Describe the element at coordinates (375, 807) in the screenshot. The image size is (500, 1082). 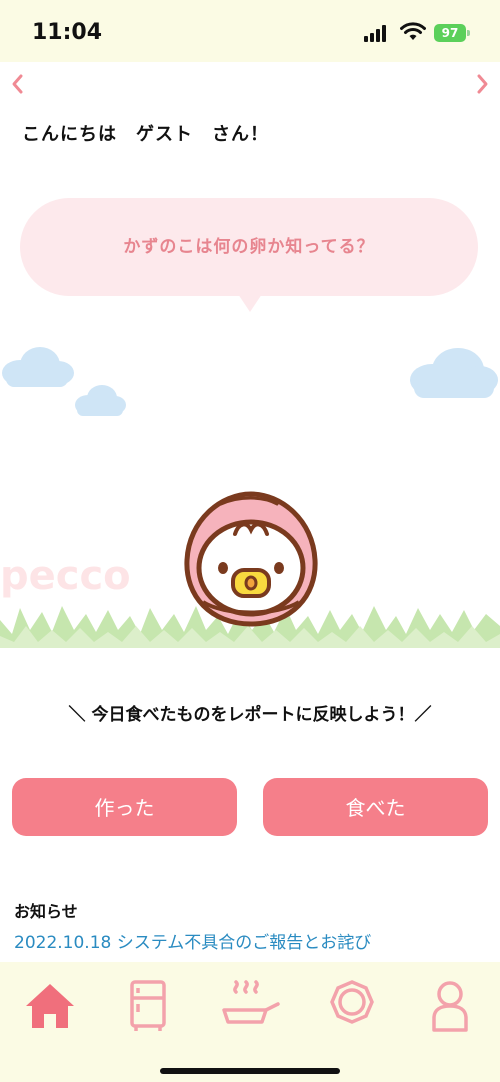
I see `ate-button: 食べた` at that location.